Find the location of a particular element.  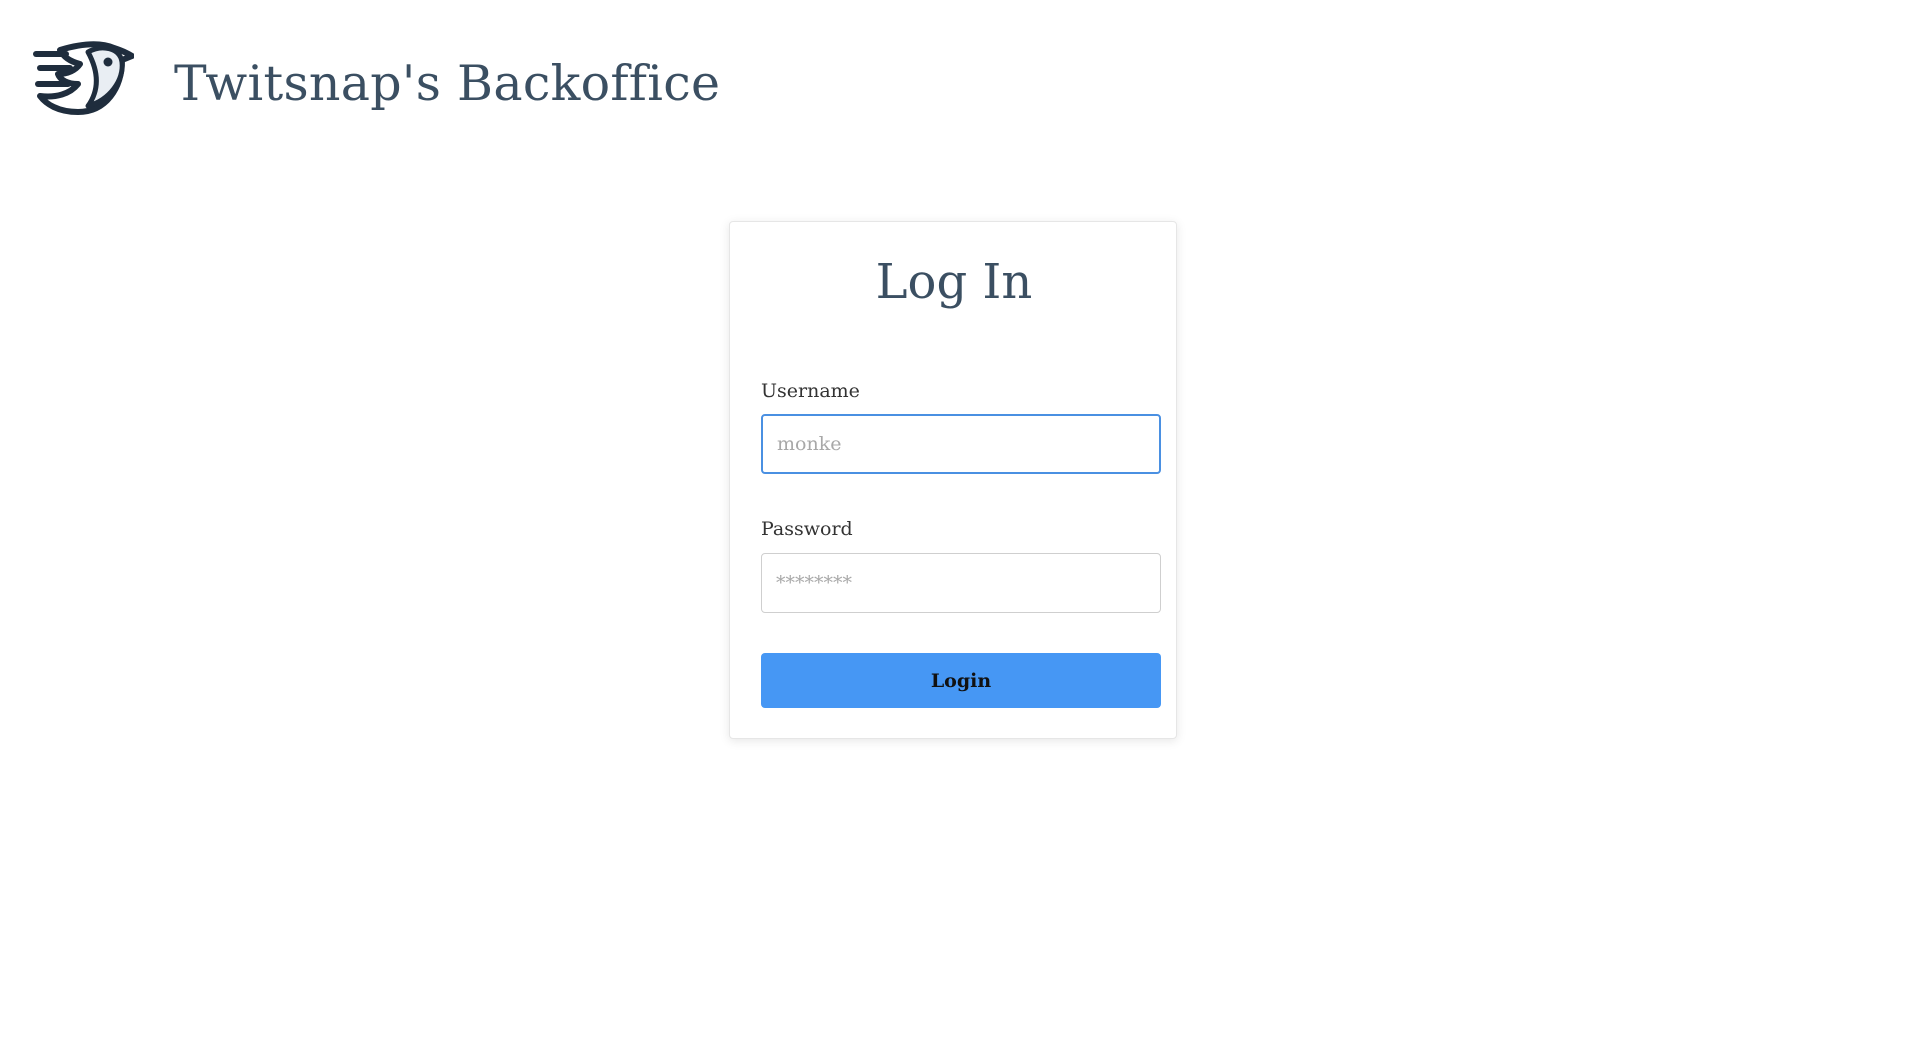

password-input is located at coordinates (961, 583).